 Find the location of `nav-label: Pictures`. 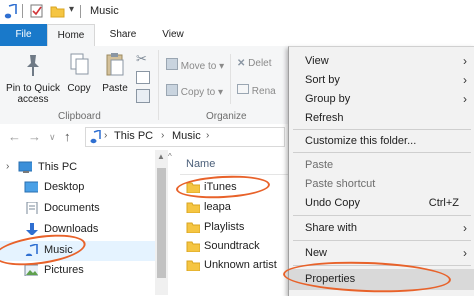

nav-label: Pictures is located at coordinates (64, 270).